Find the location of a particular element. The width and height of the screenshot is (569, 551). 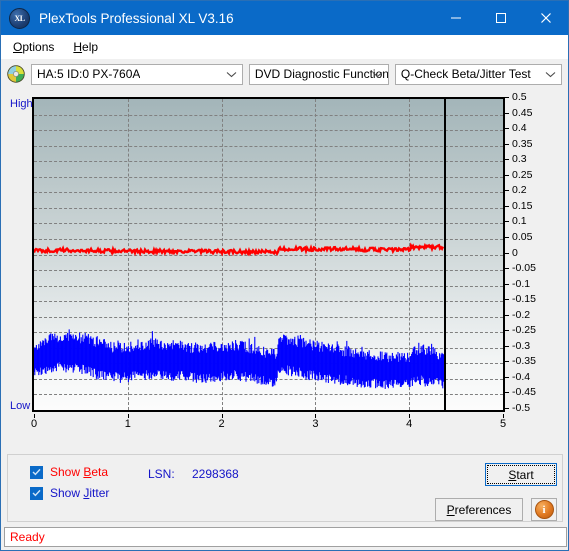

y-axis-tick-label: 0.45 is located at coordinates (522, 112).